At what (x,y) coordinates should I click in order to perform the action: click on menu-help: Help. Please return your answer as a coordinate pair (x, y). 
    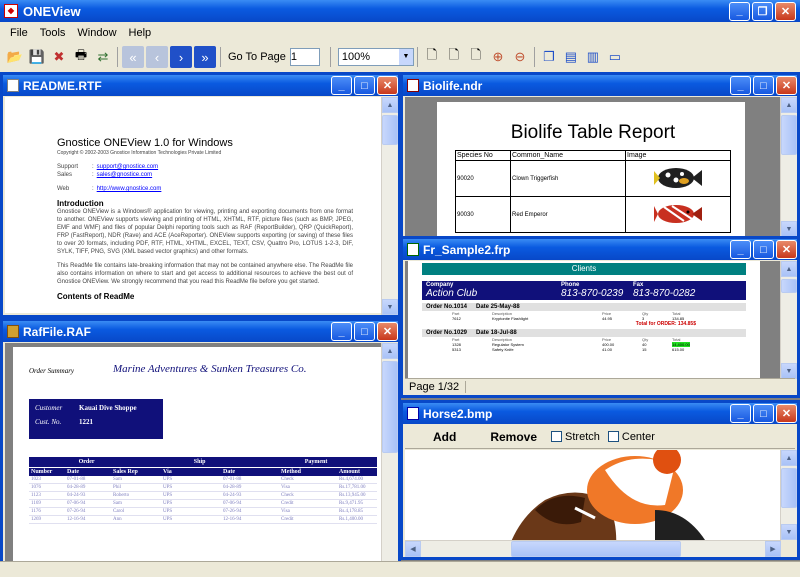
    Looking at the image, I should click on (140, 33).